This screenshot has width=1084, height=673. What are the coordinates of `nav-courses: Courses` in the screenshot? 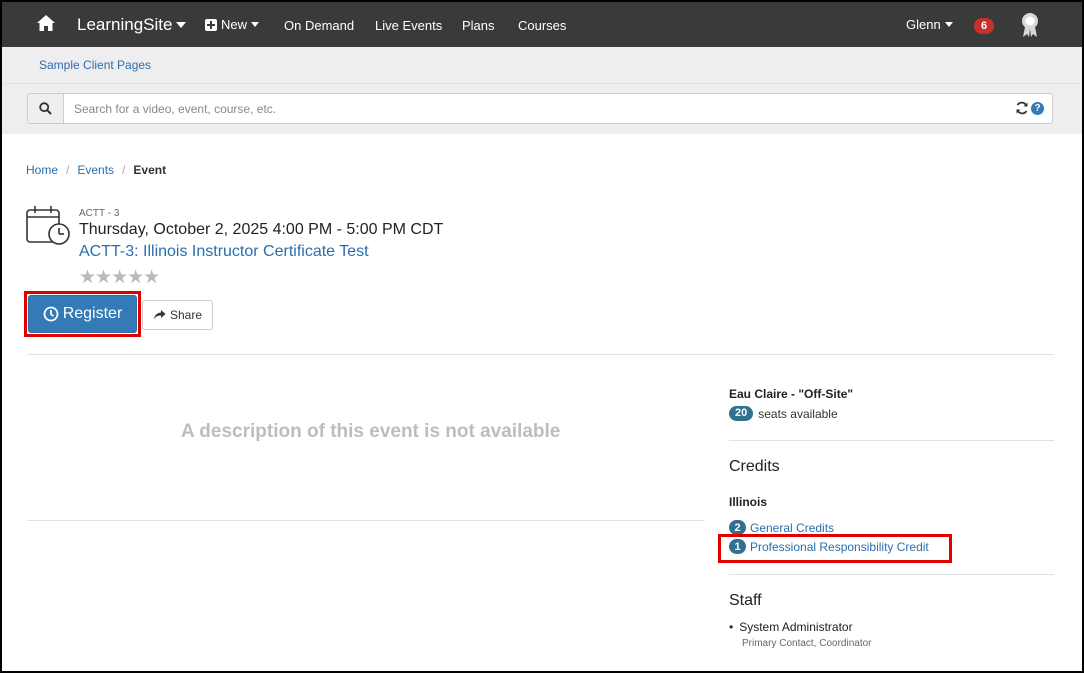 It's located at (542, 25).